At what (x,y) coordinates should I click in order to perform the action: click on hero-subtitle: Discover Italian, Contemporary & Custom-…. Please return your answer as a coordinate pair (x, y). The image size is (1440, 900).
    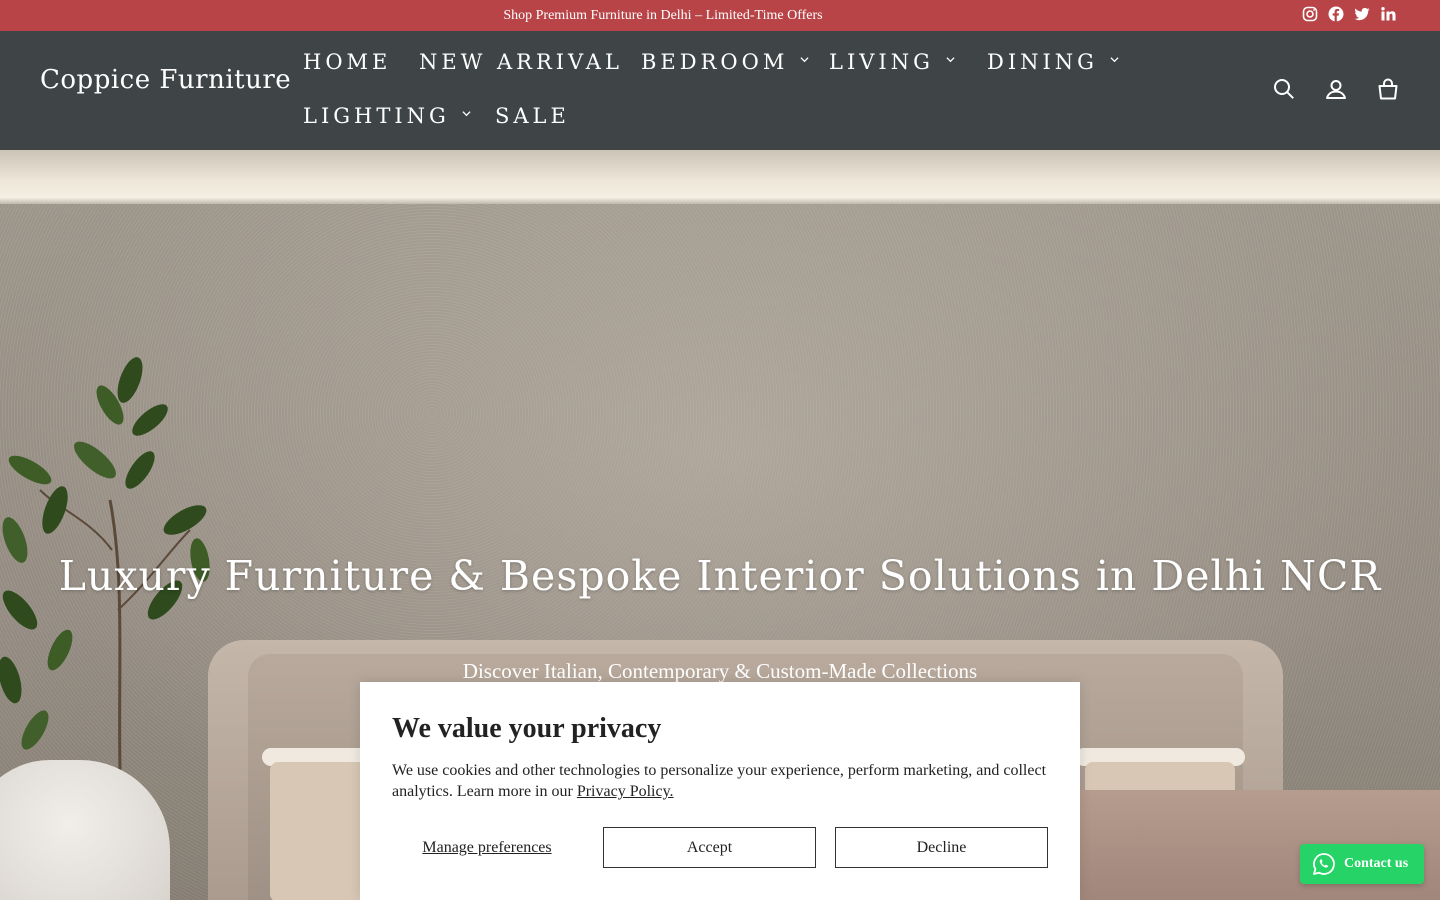
    Looking at the image, I should click on (720, 671).